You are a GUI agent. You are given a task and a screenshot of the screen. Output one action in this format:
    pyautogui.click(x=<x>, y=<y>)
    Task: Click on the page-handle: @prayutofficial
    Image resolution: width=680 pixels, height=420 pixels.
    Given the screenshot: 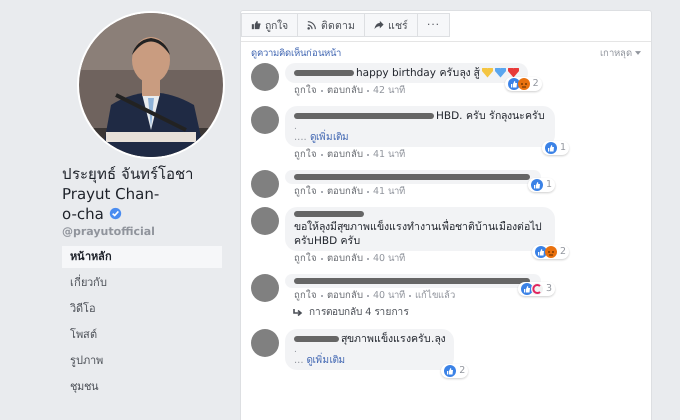 What is the action you would take?
    pyautogui.click(x=109, y=231)
    